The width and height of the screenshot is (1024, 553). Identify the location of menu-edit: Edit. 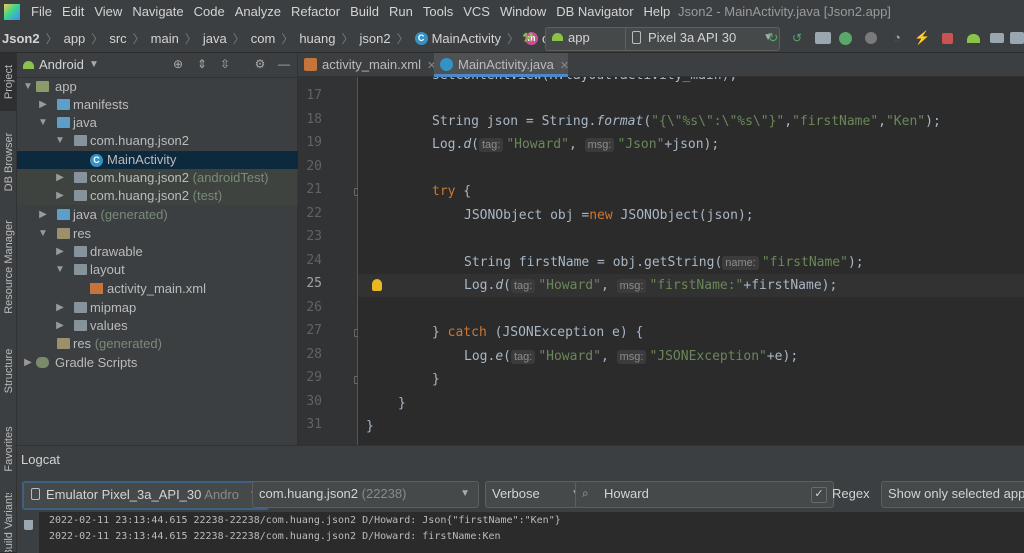
(73, 12).